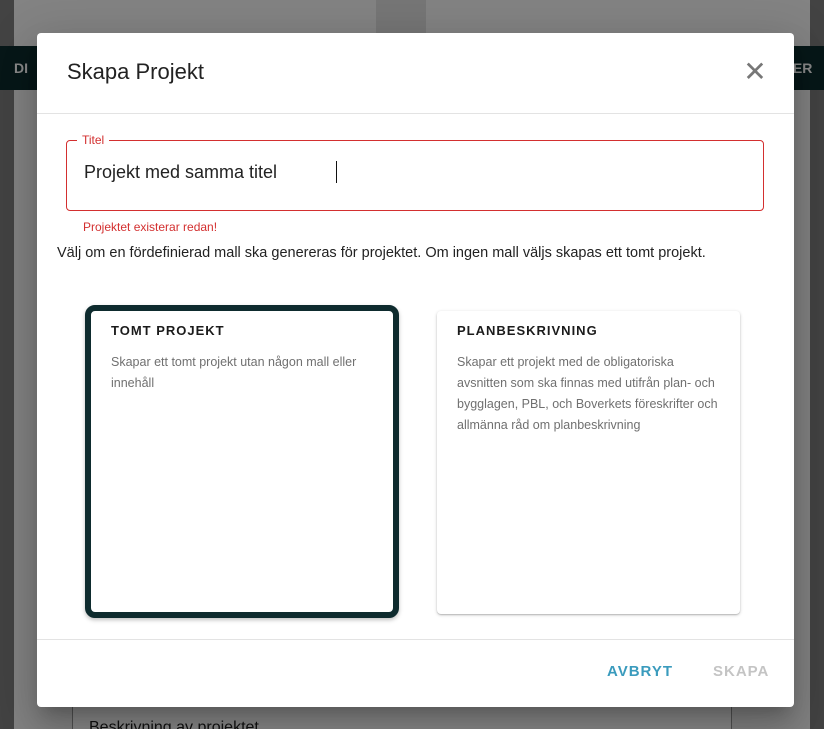  What do you see at coordinates (150, 227) in the screenshot?
I see `title-error-message: Projektet existerar redan!` at bounding box center [150, 227].